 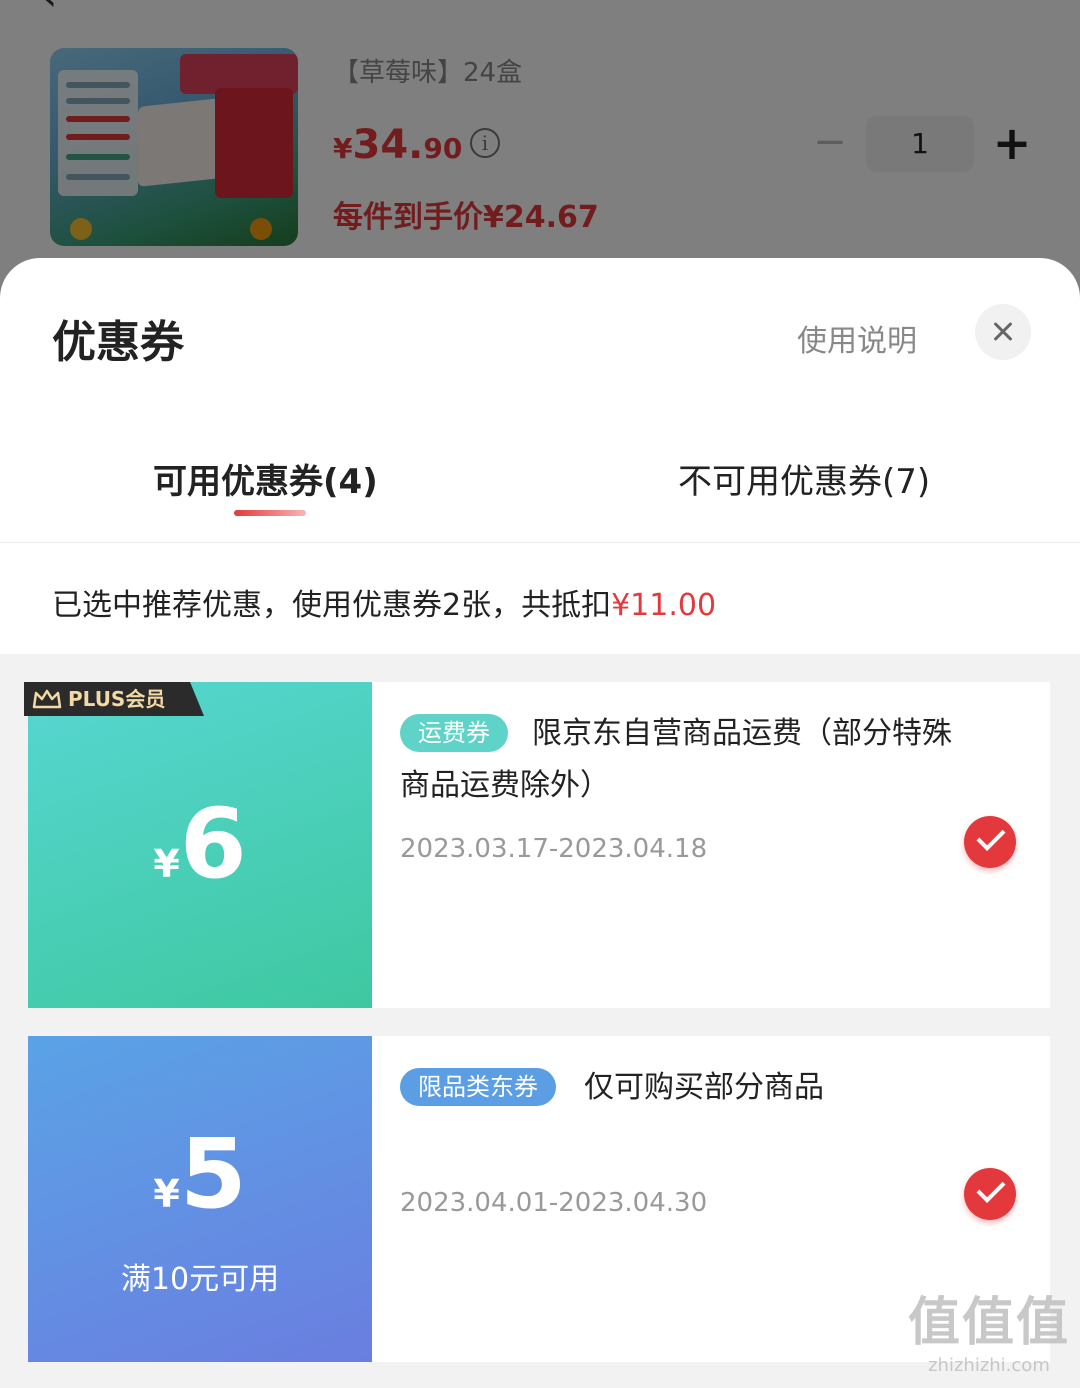 What do you see at coordinates (117, 699) in the screenshot?
I see `plus-badge-label: PLUS会员` at bounding box center [117, 699].